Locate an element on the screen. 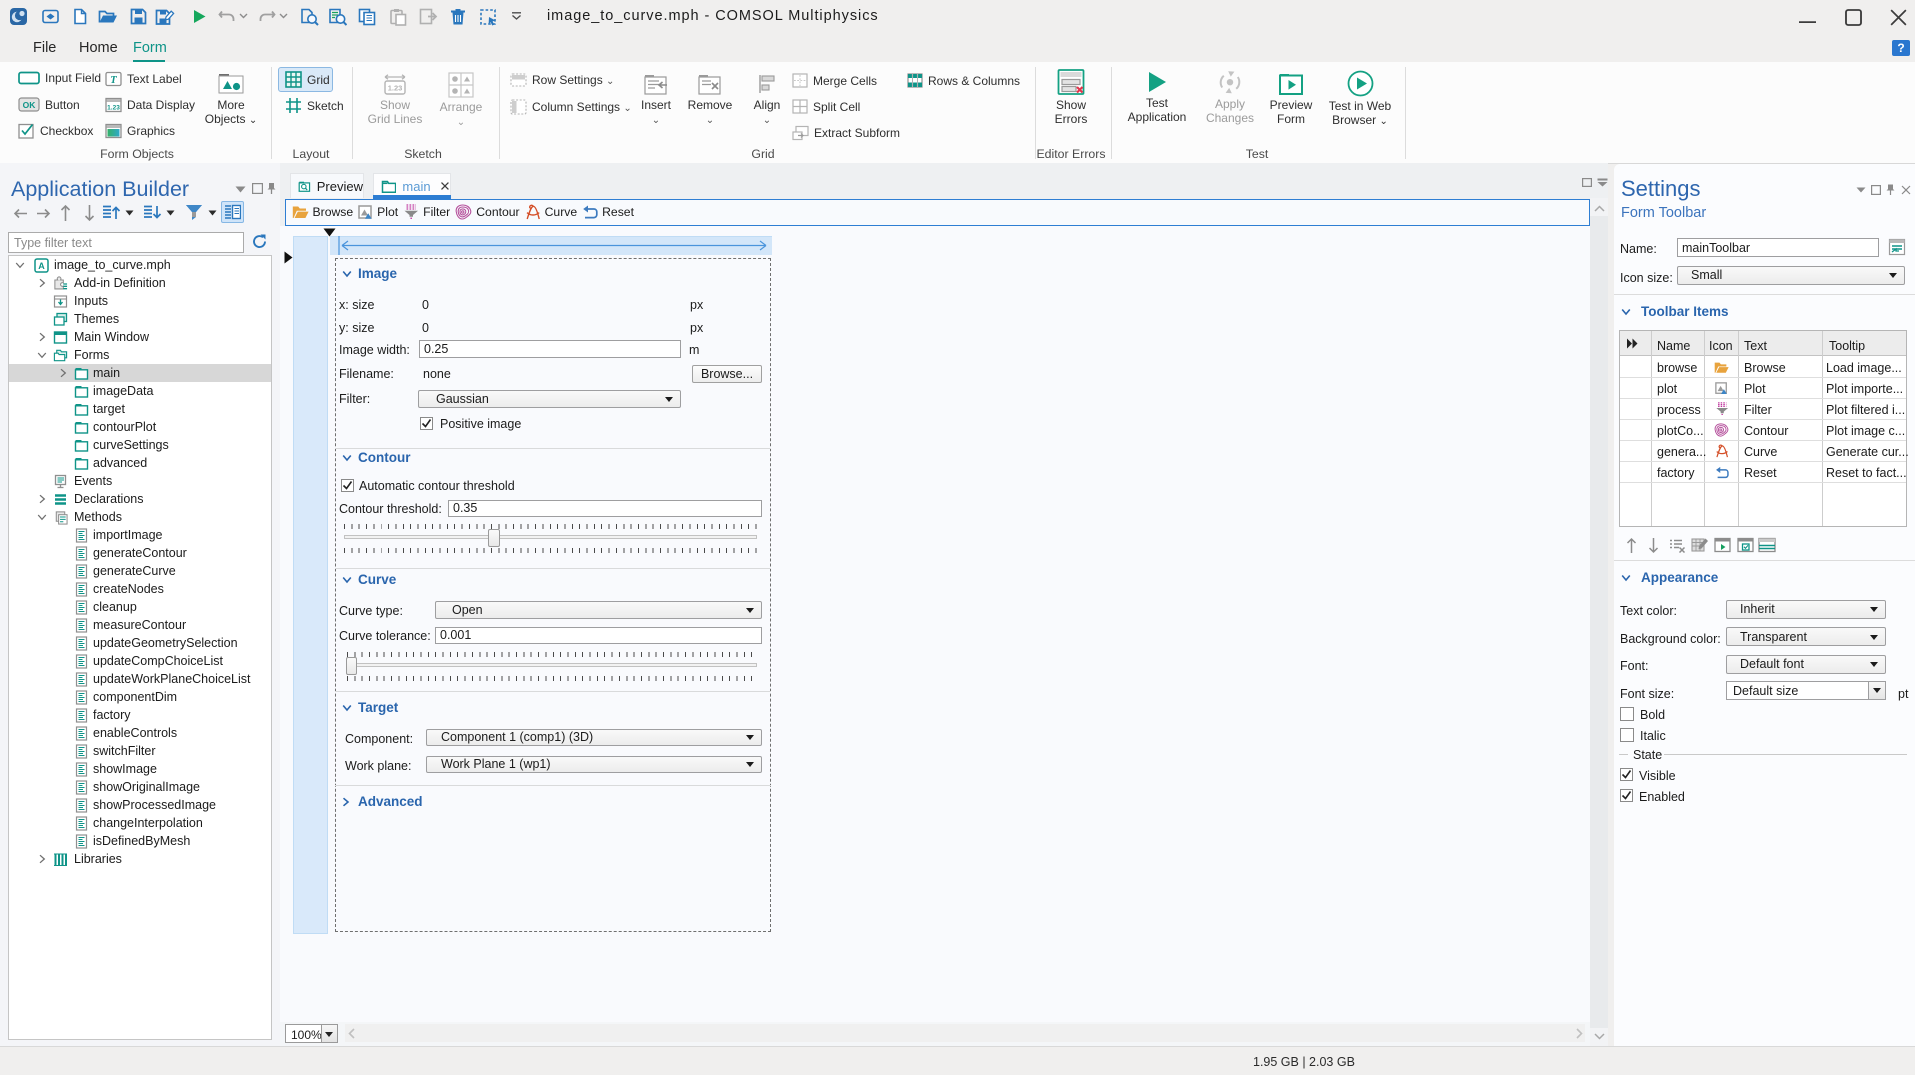  svg-text: A is located at coordinates (41, 266).